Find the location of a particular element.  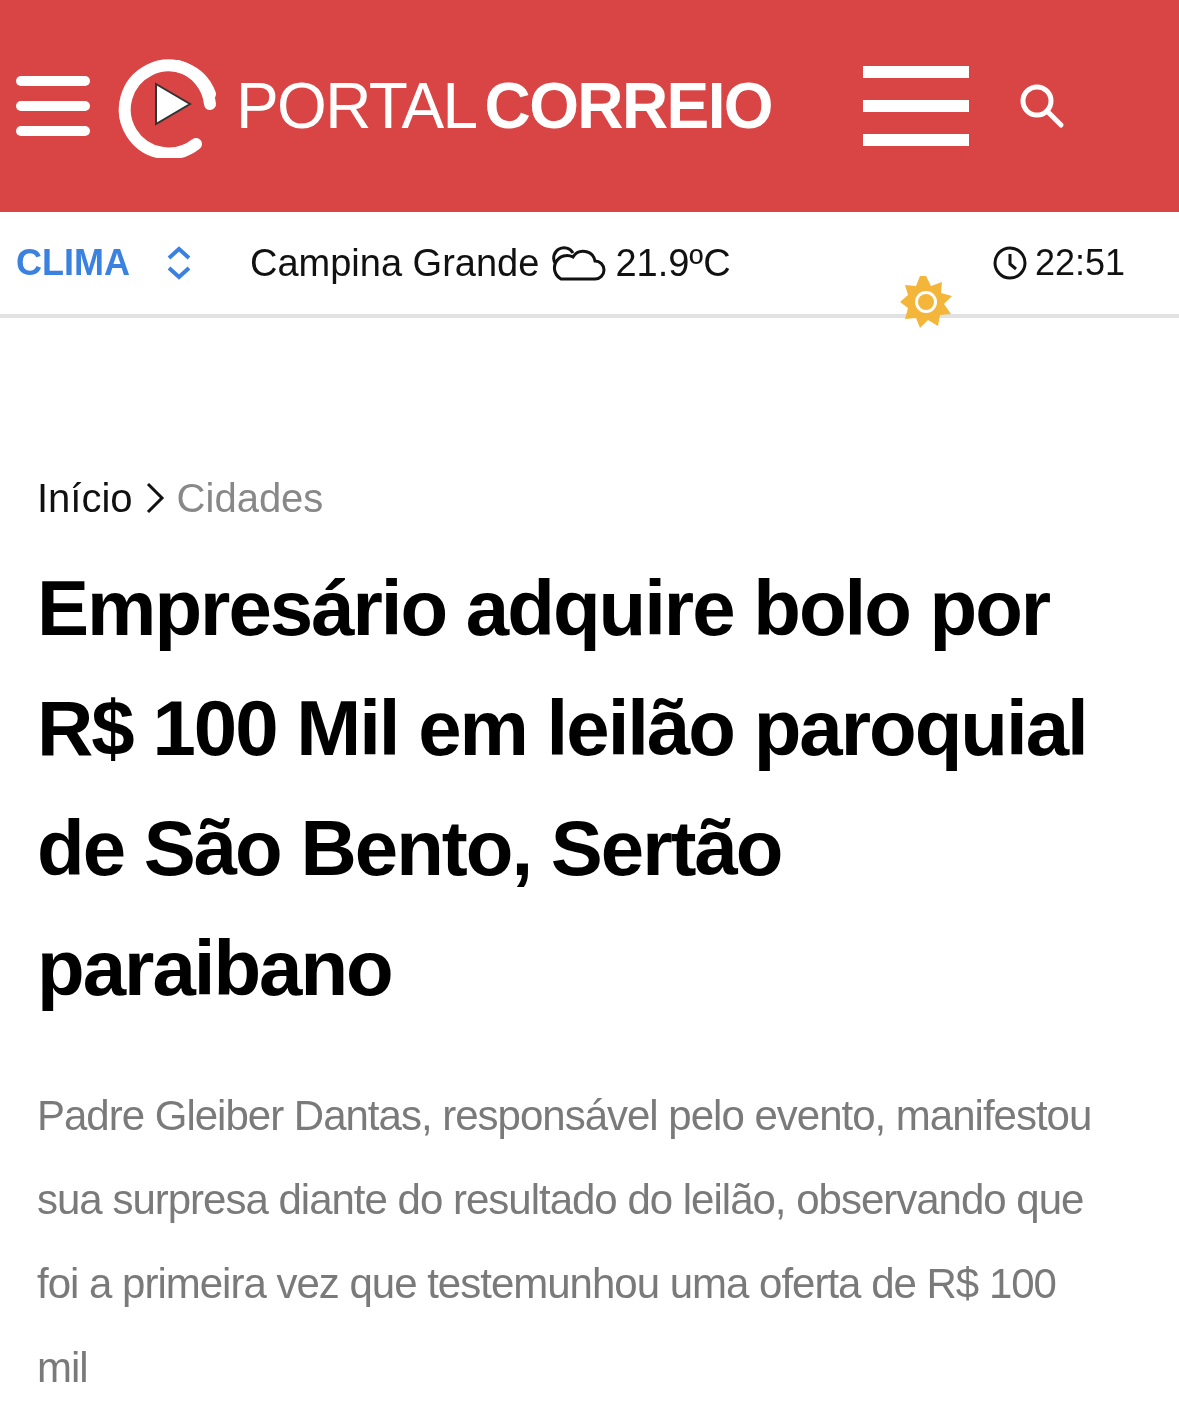

temperature: 21.9ºC is located at coordinates (673, 263).